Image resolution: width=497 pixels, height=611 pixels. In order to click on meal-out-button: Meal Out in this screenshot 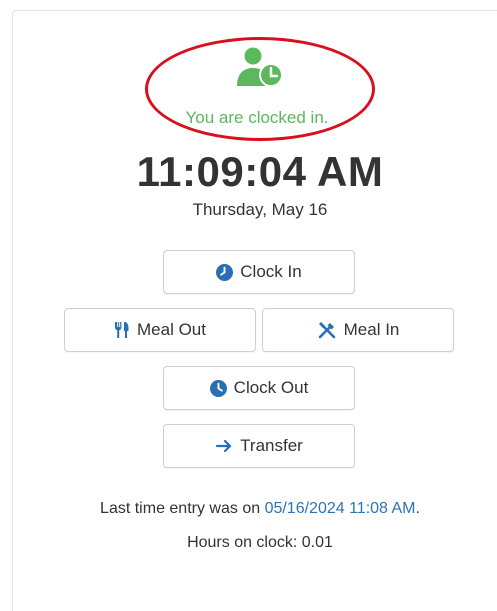, I will do `click(160, 330)`.